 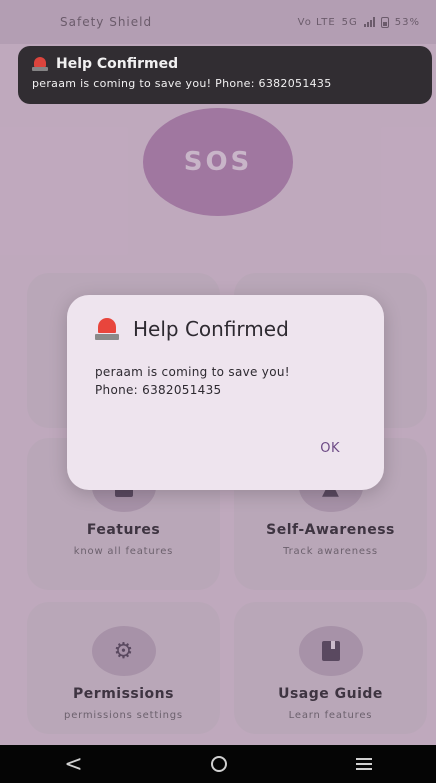 What do you see at coordinates (73, 764) in the screenshot?
I see `back-button: <` at bounding box center [73, 764].